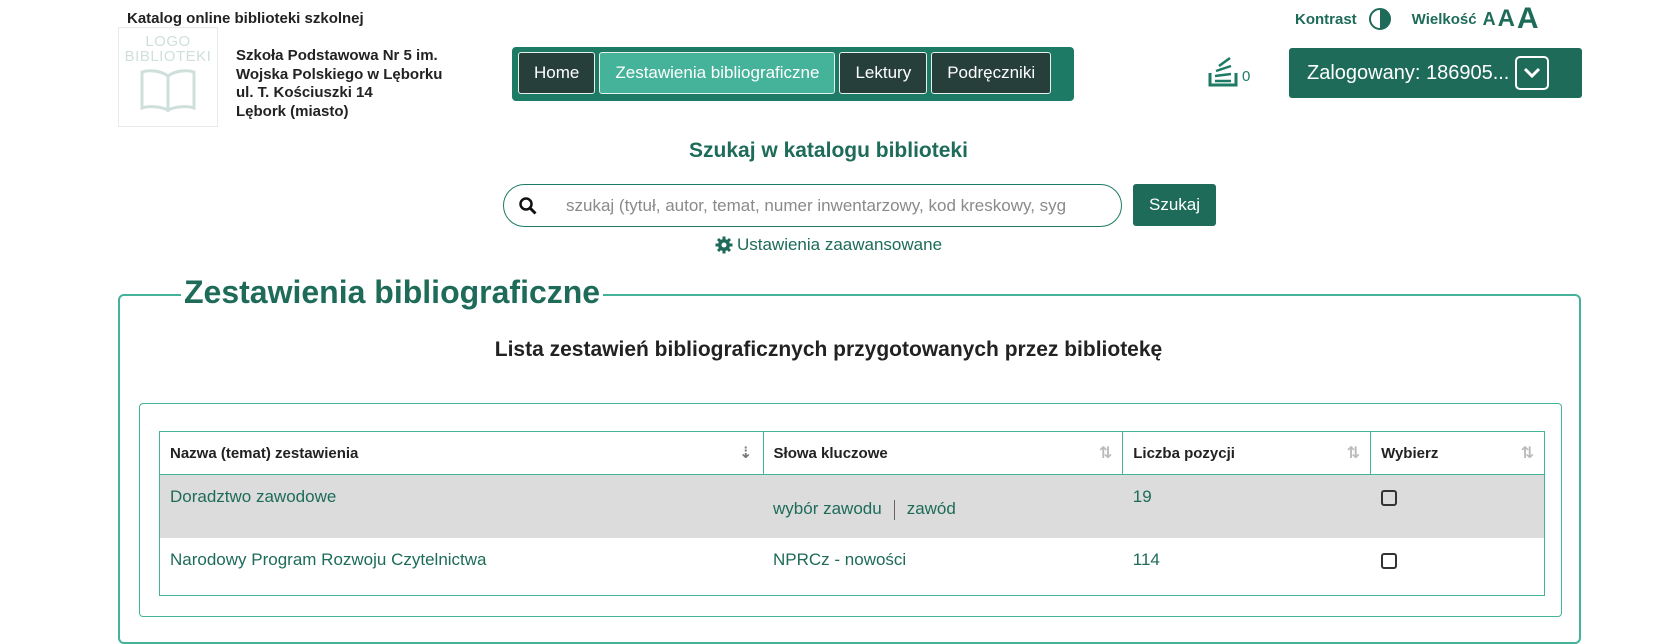  What do you see at coordinates (830, 453) in the screenshot?
I see `column-keywords-label: Słowa kluczowe` at bounding box center [830, 453].